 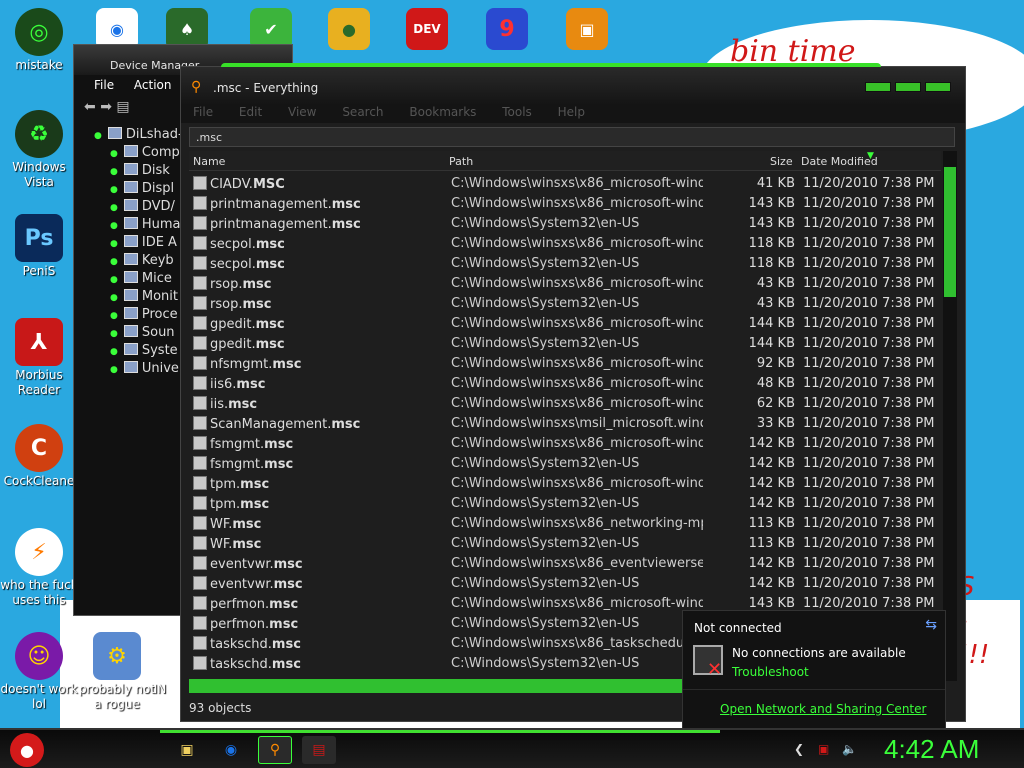 I want to click on tray-chevron-icon: ❮, so click(x=799, y=749).